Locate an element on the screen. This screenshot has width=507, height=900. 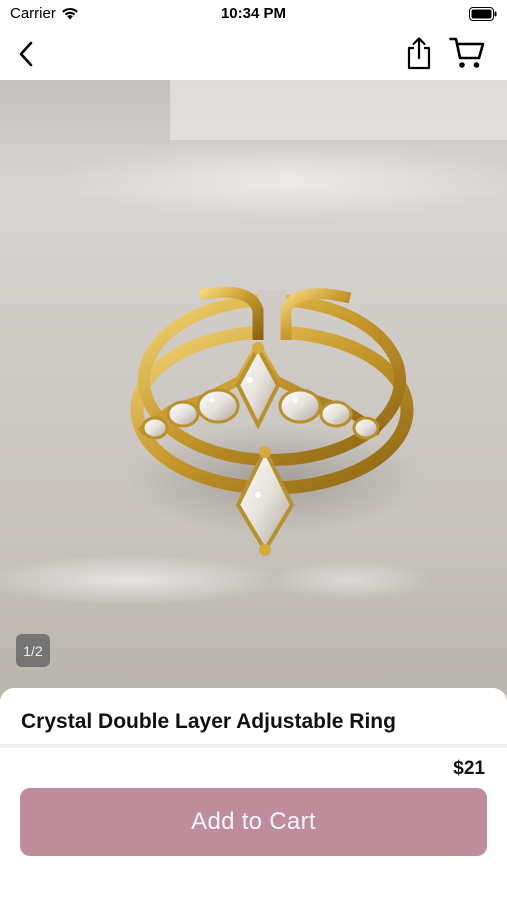
battery-icon is located at coordinates (483, 14).